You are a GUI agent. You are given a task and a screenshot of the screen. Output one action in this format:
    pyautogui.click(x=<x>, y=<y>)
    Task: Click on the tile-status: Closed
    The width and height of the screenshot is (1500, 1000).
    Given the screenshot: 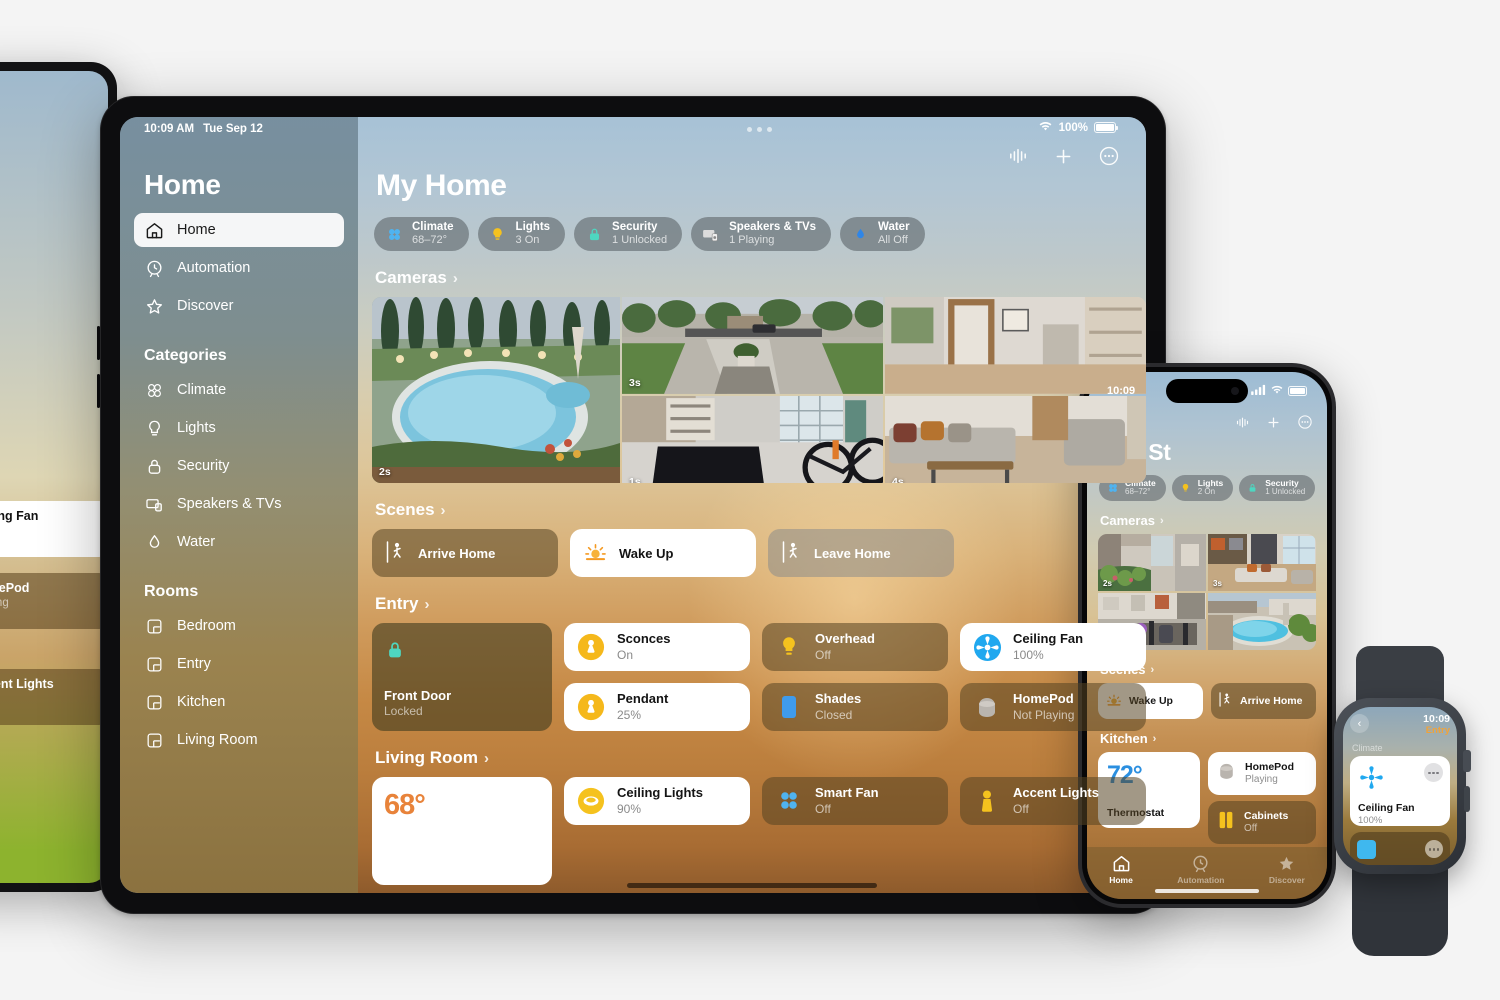 What is the action you would take?
    pyautogui.click(x=834, y=714)
    